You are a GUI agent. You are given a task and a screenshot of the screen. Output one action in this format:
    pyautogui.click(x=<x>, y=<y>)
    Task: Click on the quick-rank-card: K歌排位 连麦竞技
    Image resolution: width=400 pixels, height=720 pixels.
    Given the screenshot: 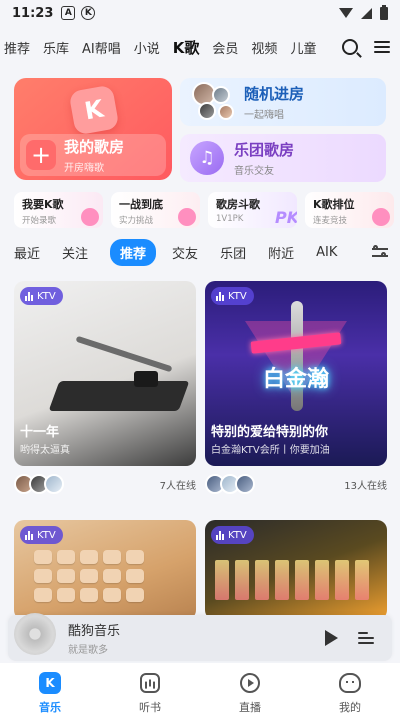 What is the action you would take?
    pyautogui.click(x=349, y=210)
    